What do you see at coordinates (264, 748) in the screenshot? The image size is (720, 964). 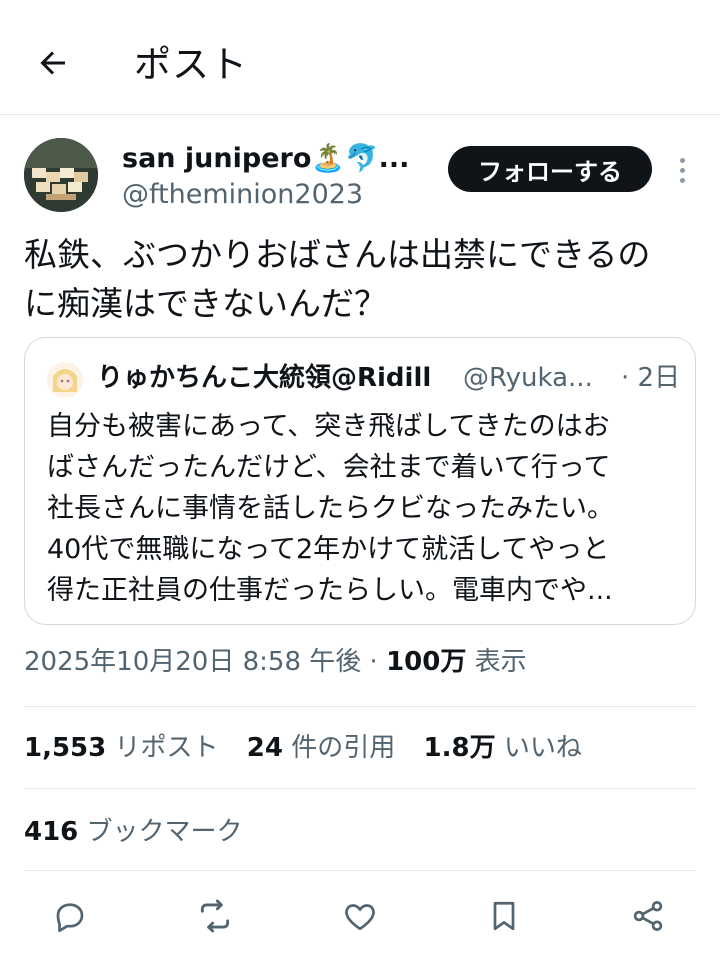 I see `quotes-count: 24` at bounding box center [264, 748].